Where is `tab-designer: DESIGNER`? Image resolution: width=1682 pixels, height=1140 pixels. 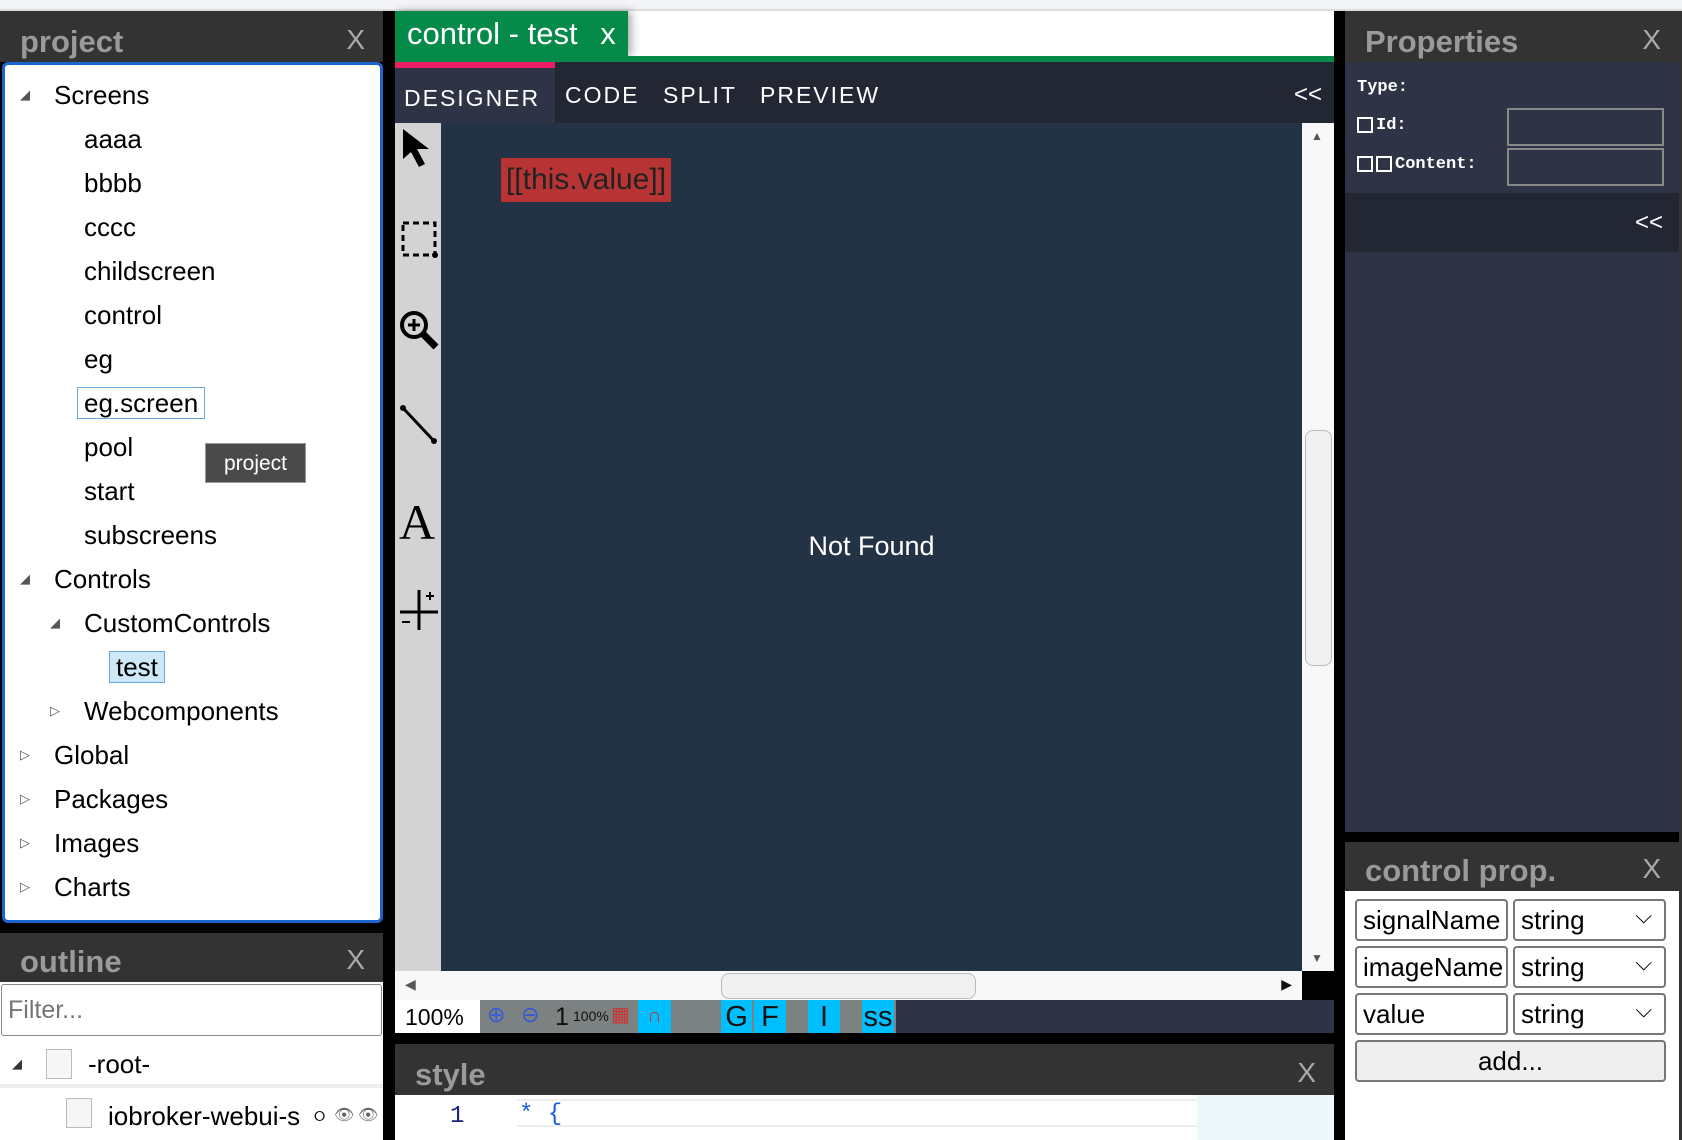 tab-designer: DESIGNER is located at coordinates (475, 92).